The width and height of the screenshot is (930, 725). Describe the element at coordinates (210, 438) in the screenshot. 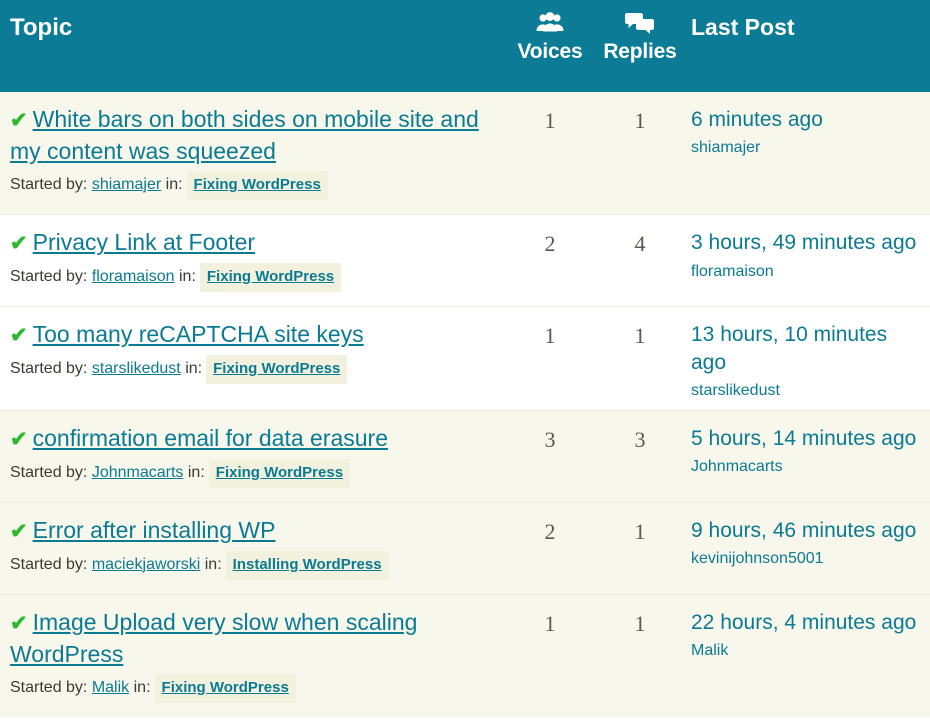

I see `topic-title-link: confirmation email for data erasure` at that location.